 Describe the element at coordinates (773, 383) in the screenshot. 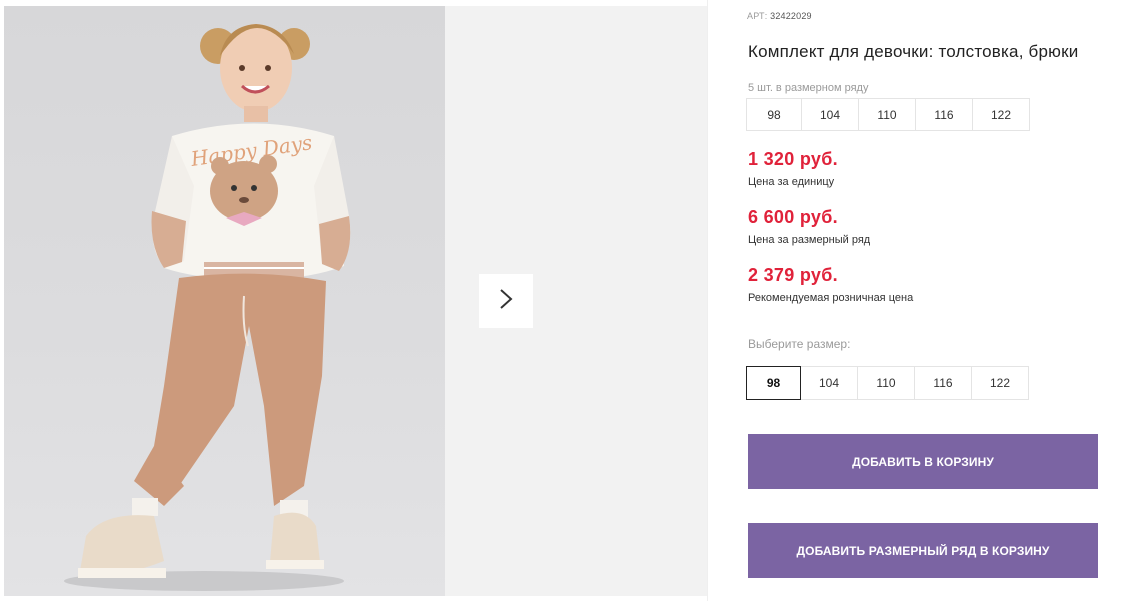

I see `size-option-98: 98` at that location.